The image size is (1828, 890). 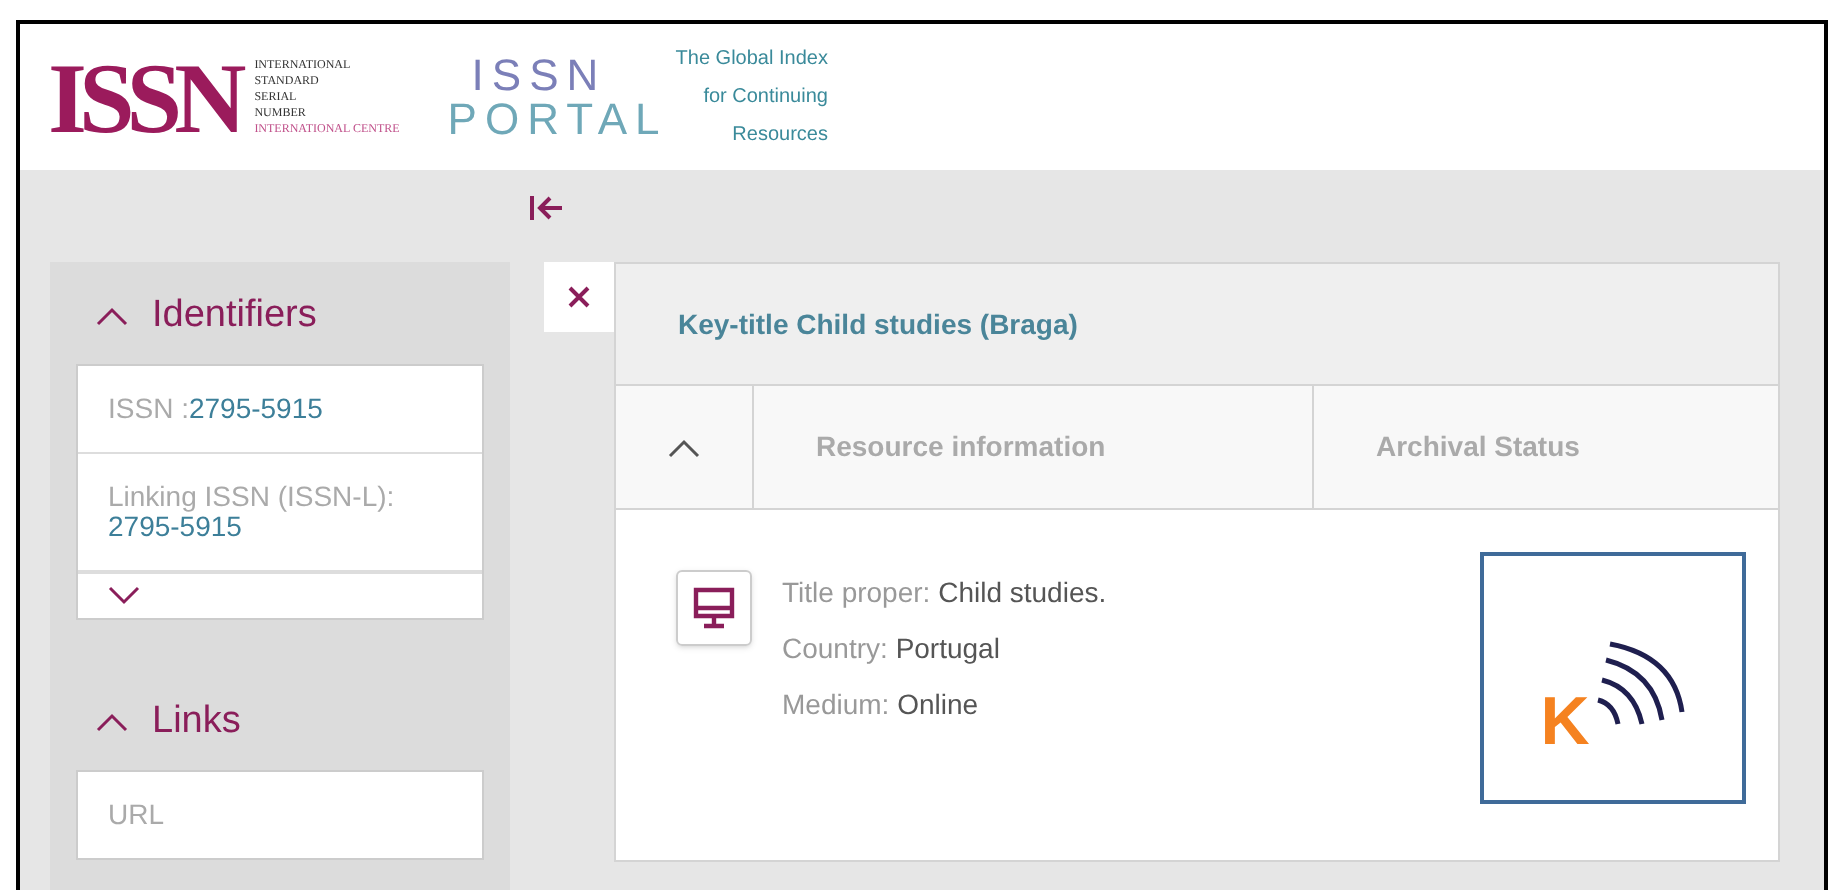 What do you see at coordinates (548, 208) in the screenshot?
I see `collapse-left-icon` at bounding box center [548, 208].